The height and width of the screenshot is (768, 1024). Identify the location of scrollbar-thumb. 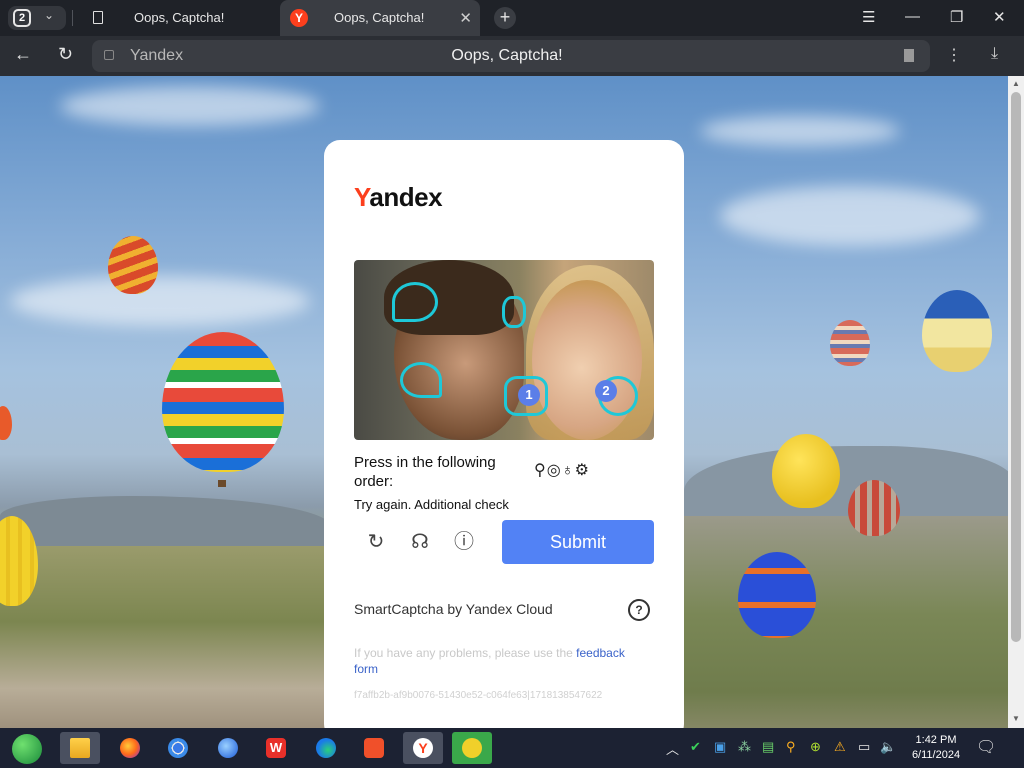
(1016, 367).